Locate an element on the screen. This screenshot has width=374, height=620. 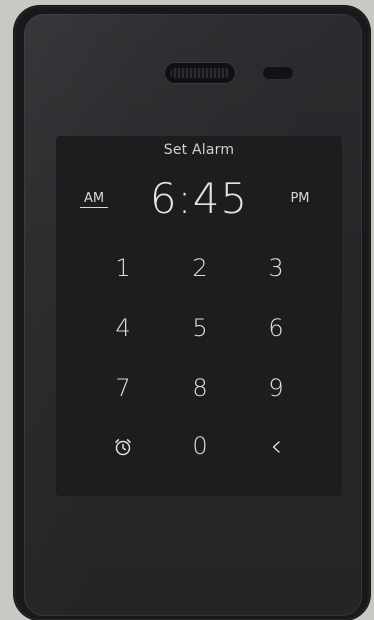
speaker-grille is located at coordinates (200, 73).